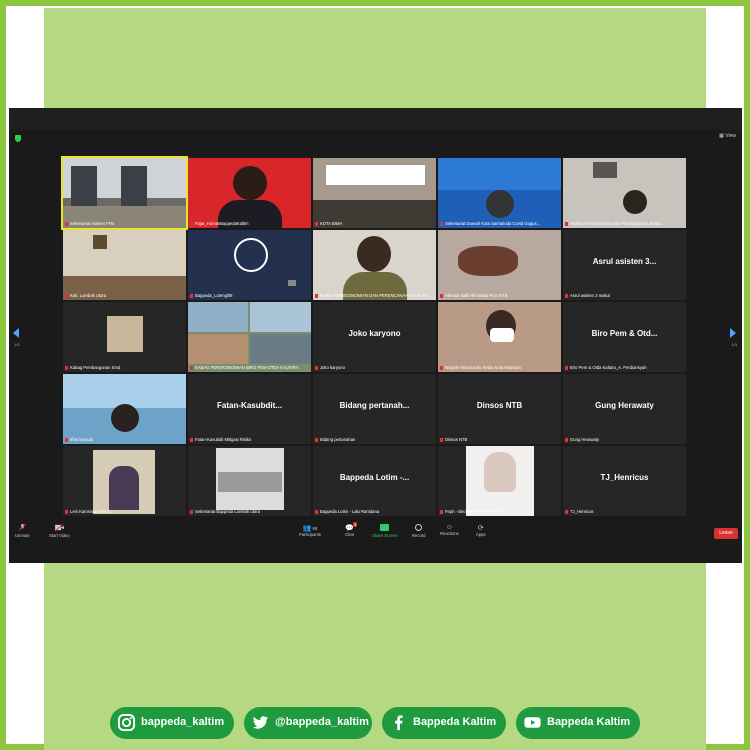 The image size is (750, 750). Describe the element at coordinates (292, 283) in the screenshot. I see `camera-off-icon` at that location.